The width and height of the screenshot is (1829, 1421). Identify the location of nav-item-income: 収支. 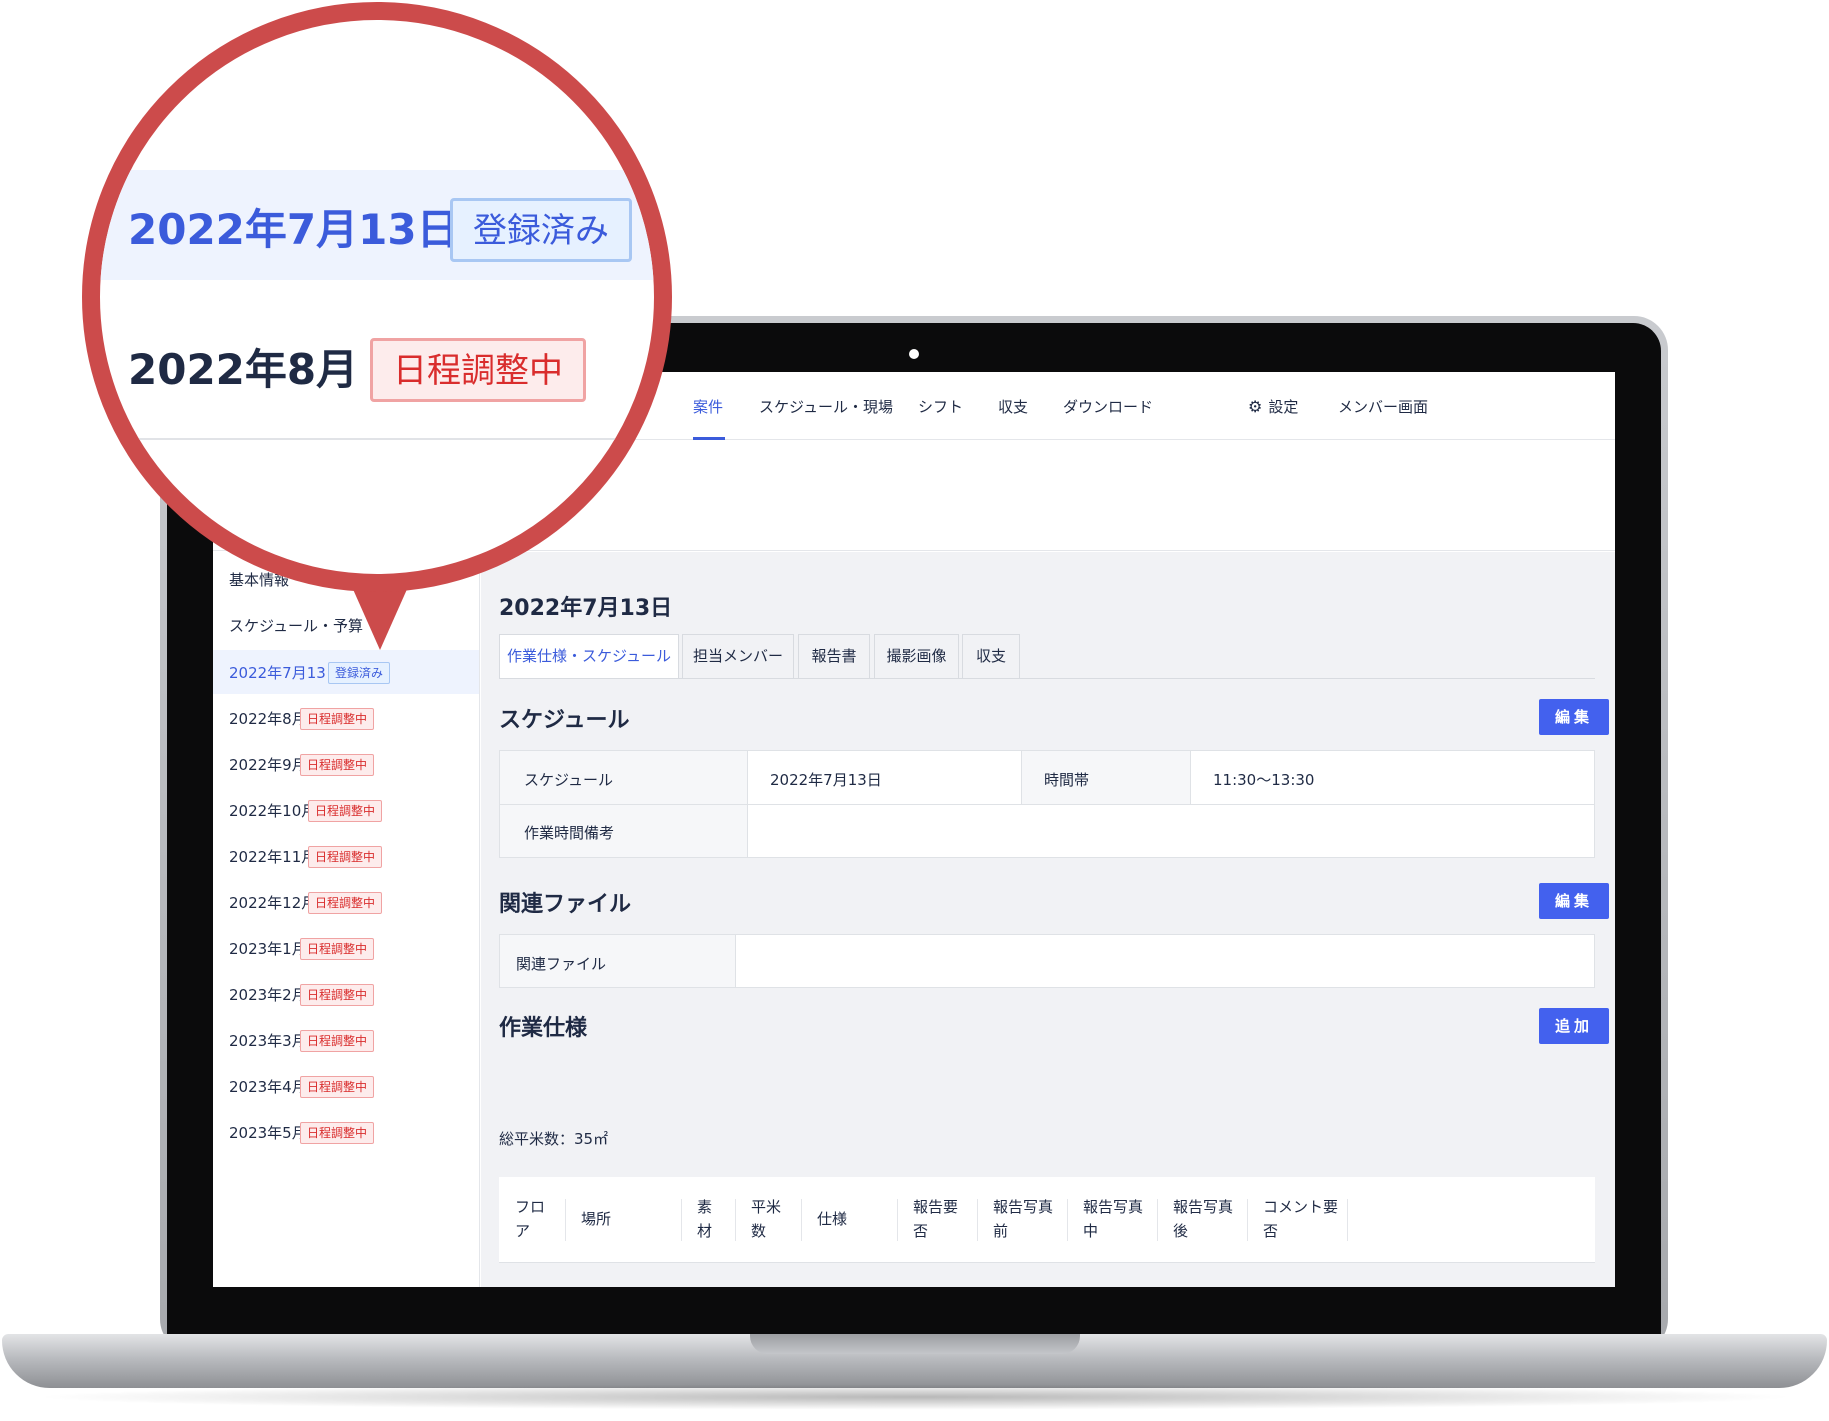
(1013, 406).